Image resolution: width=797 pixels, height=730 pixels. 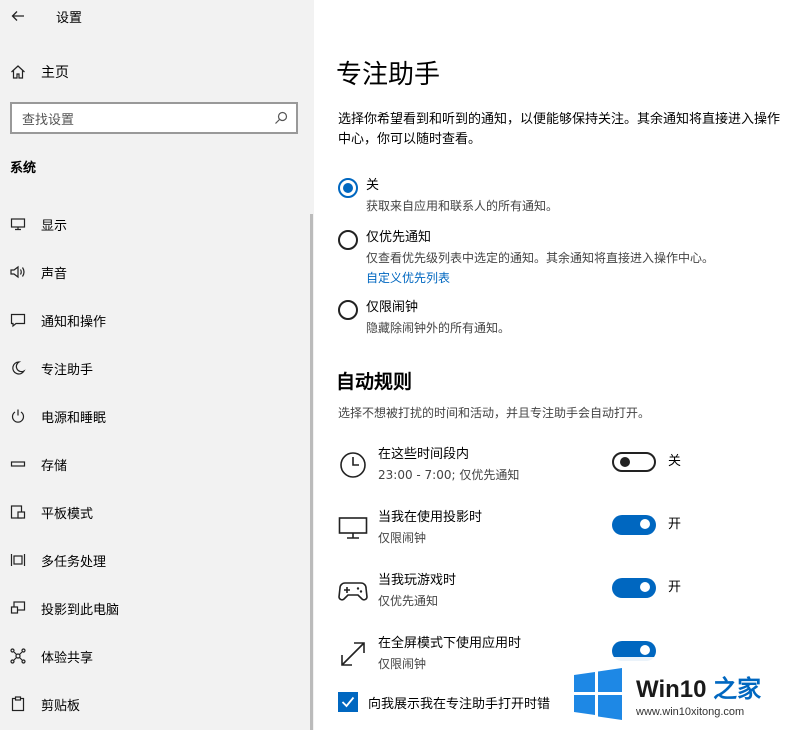 What do you see at coordinates (598, 693) in the screenshot?
I see `windows-logo-icon` at bounding box center [598, 693].